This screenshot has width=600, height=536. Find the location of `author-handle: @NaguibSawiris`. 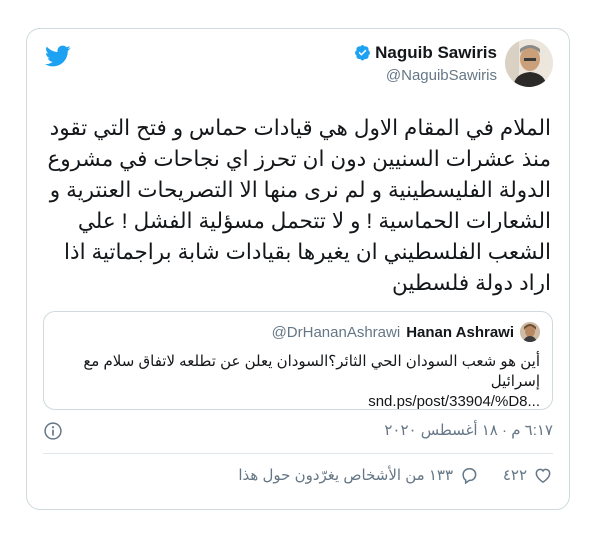

author-handle: @NaguibSawiris is located at coordinates (425, 75).